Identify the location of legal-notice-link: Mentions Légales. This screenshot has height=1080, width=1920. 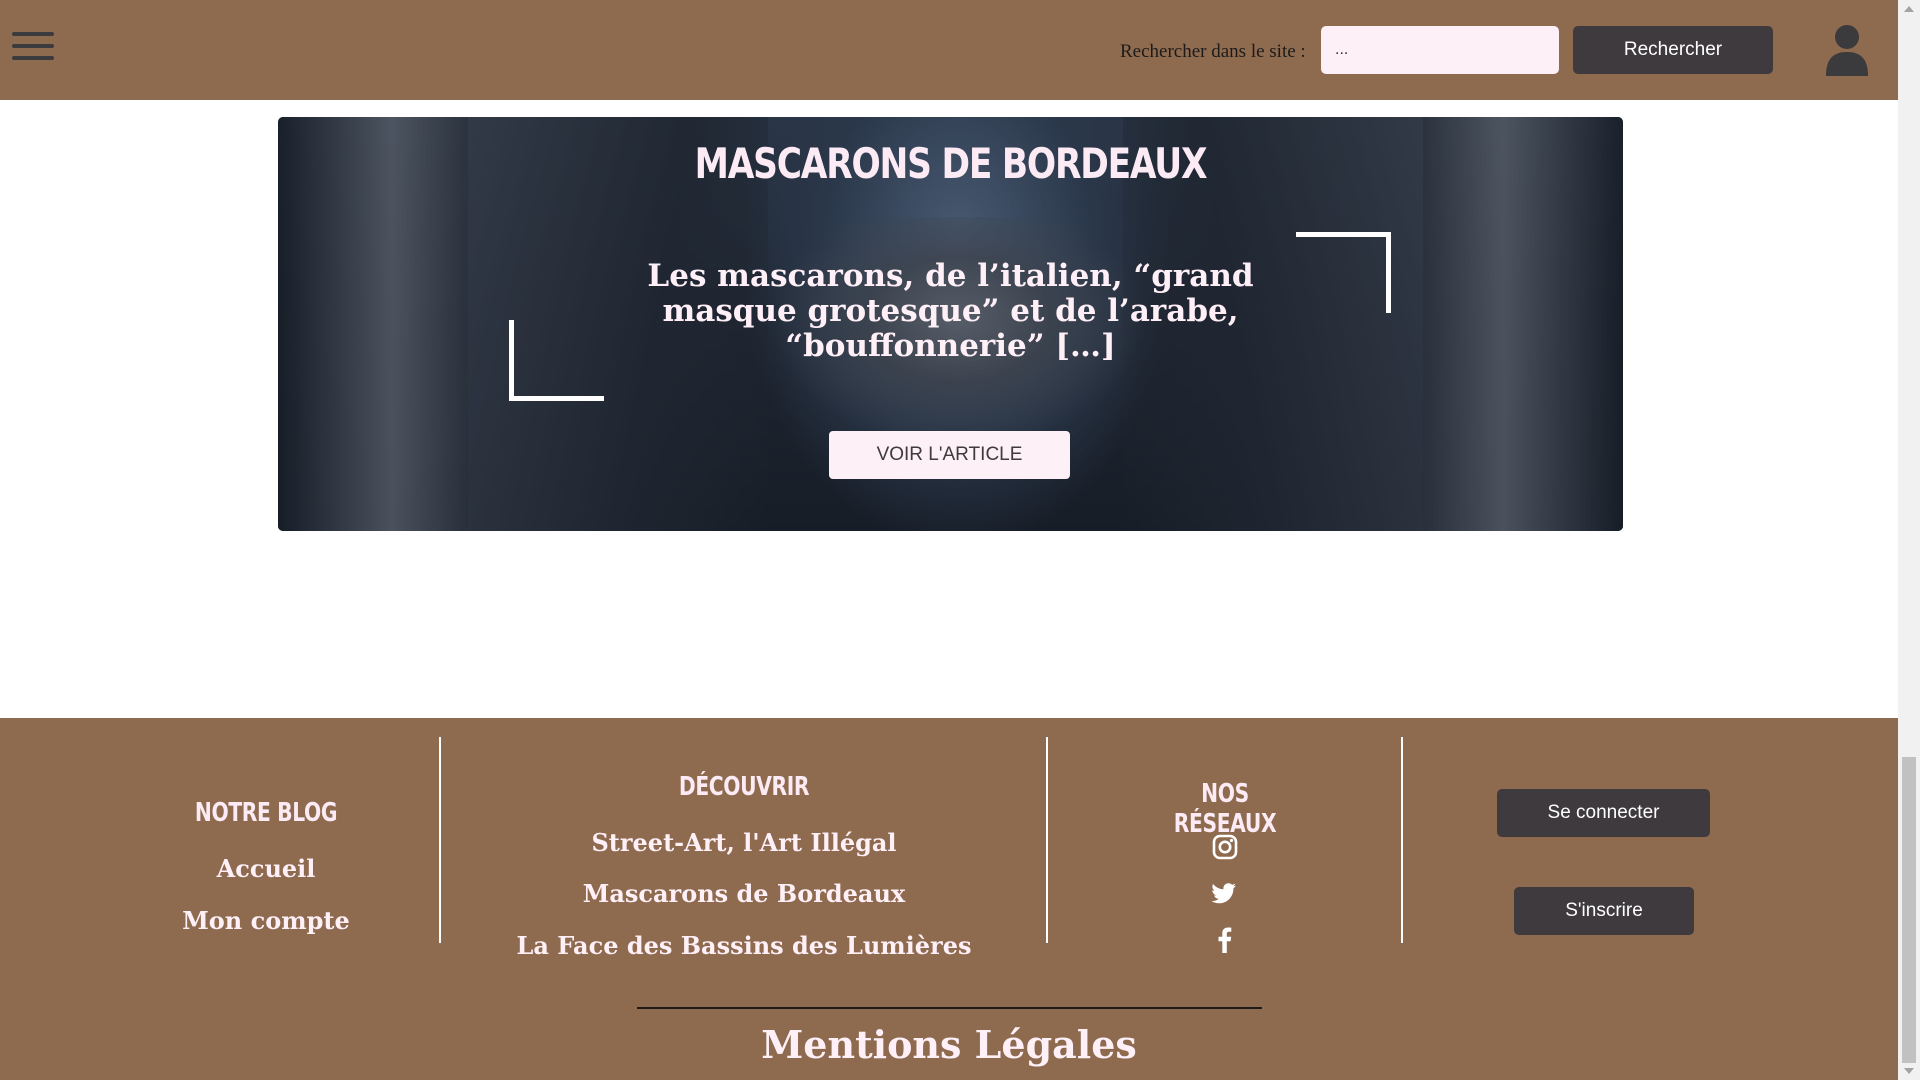
(949, 1044).